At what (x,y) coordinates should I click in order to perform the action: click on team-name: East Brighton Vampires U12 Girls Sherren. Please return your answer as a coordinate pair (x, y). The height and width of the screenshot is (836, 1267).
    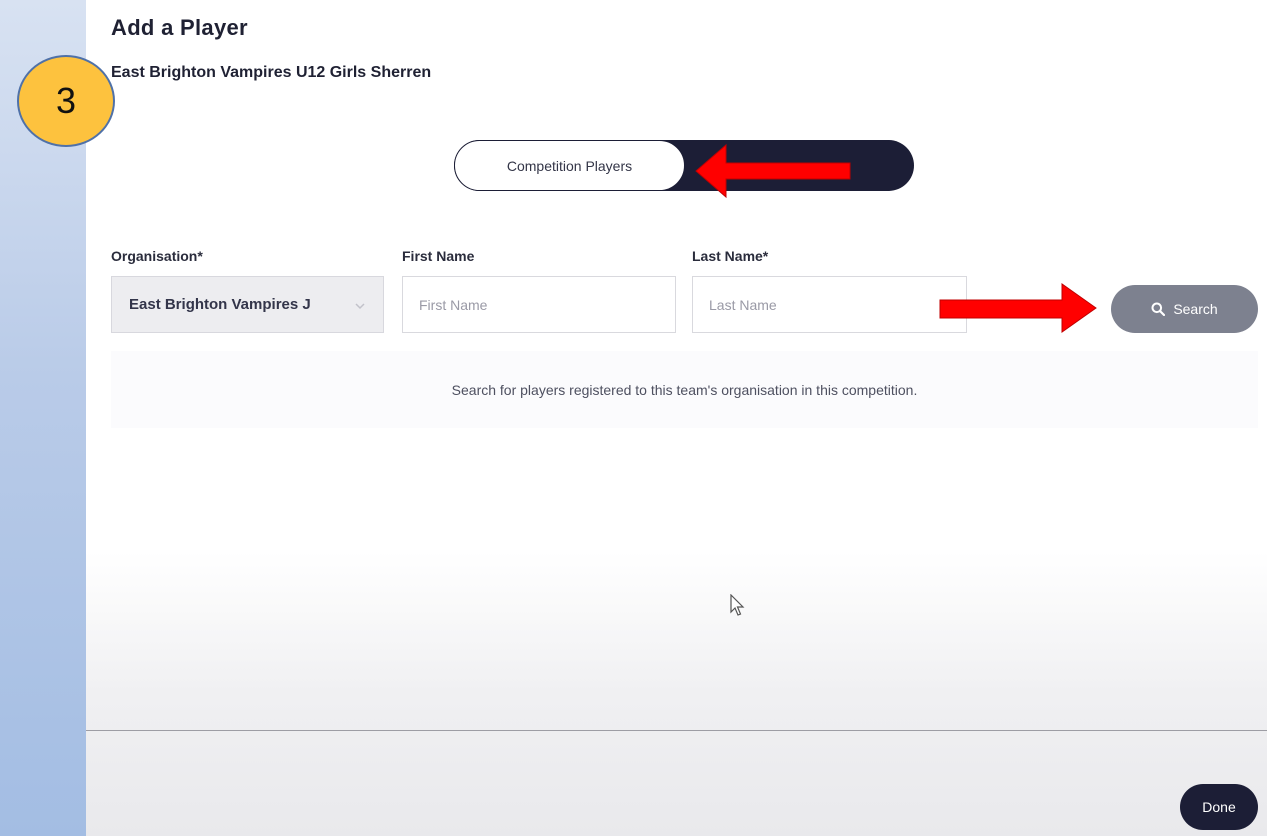
    Looking at the image, I should click on (271, 72).